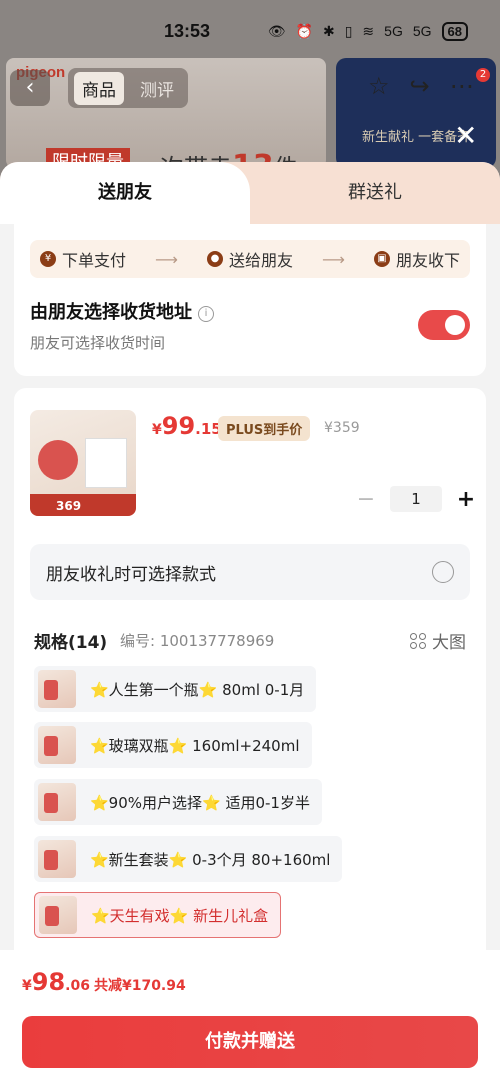 Image resolution: width=500 pixels, height=1085 pixels. What do you see at coordinates (428, 260) in the screenshot?
I see `flow-step-receive: 朋友收下` at bounding box center [428, 260].